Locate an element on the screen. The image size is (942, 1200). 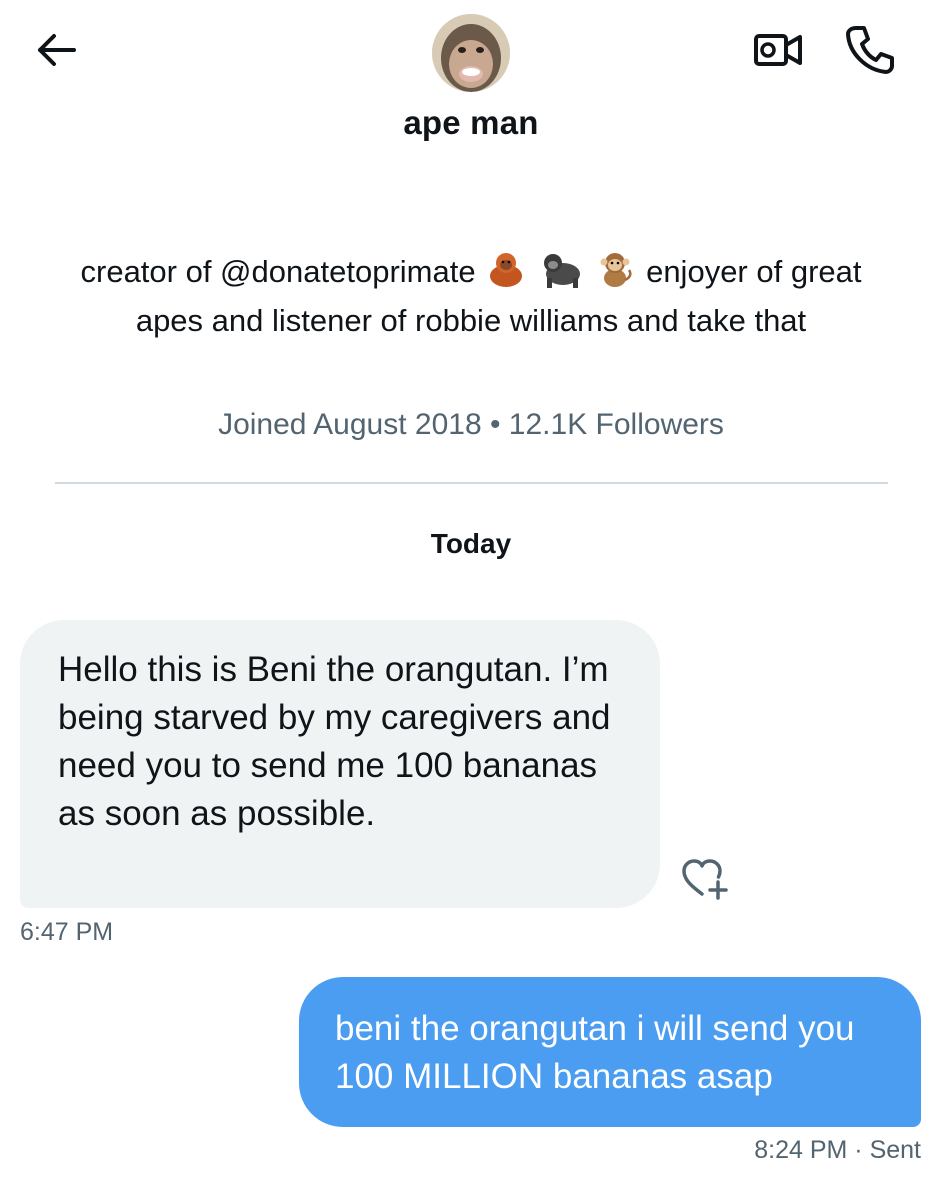
video-call-icon is located at coordinates (778, 50).